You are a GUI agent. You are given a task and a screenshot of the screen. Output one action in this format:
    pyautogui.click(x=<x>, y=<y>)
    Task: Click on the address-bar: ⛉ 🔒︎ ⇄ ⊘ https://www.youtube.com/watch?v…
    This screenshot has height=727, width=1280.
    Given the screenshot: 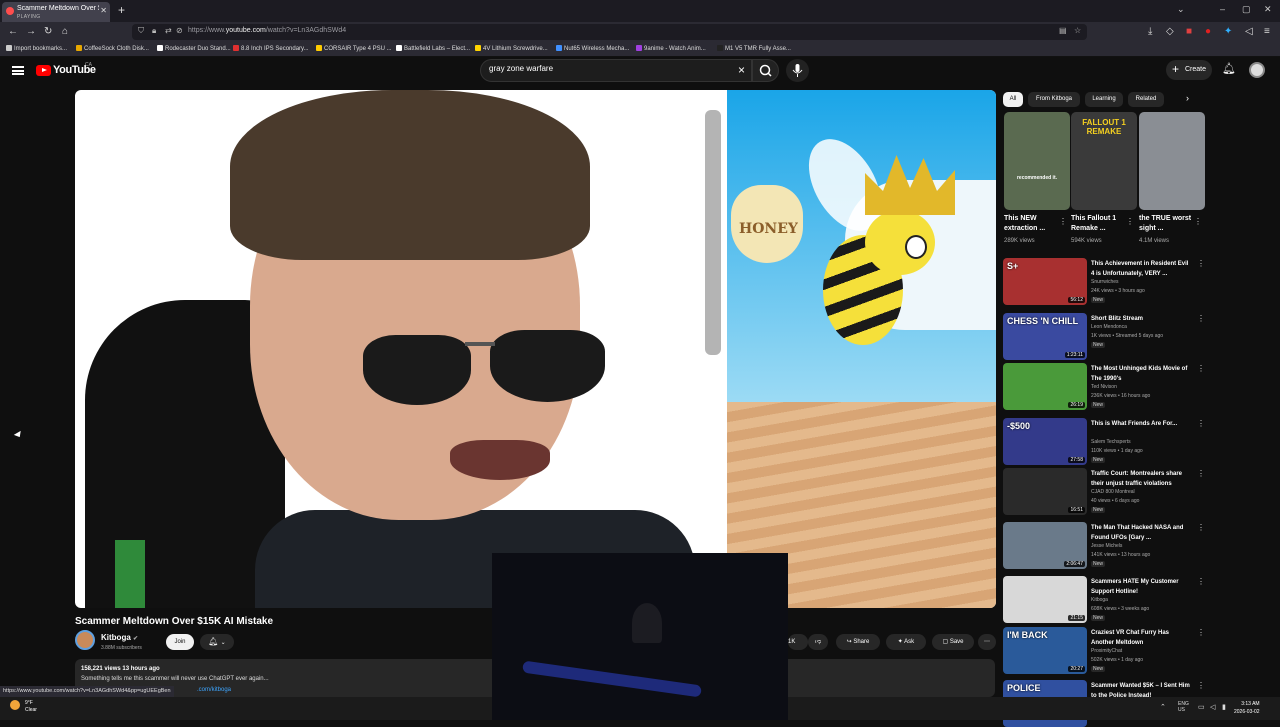 What is the action you would take?
    pyautogui.click(x=609, y=32)
    